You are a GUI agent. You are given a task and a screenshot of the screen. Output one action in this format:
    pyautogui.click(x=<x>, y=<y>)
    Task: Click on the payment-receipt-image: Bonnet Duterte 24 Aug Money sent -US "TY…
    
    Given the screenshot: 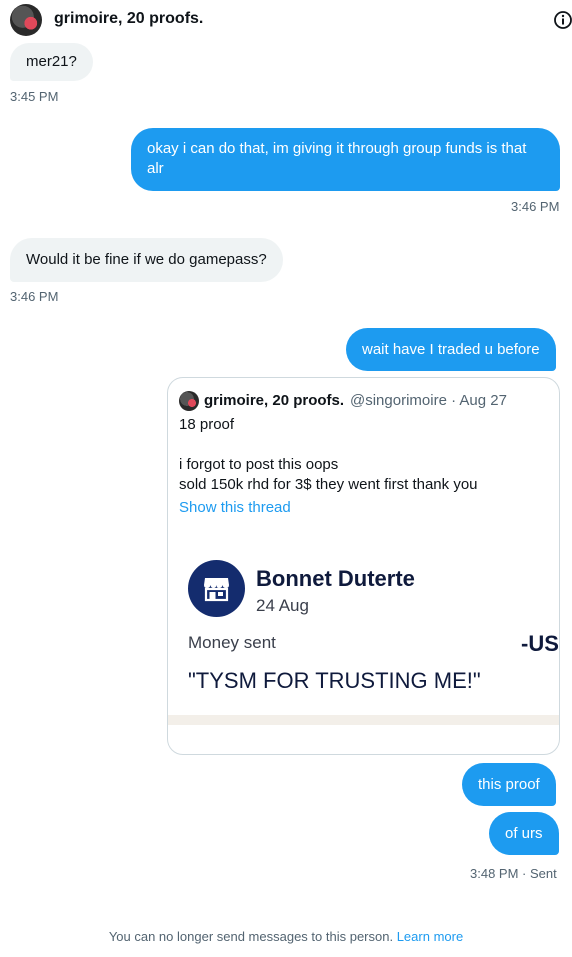 What is the action you would take?
    pyautogui.click(x=363, y=638)
    